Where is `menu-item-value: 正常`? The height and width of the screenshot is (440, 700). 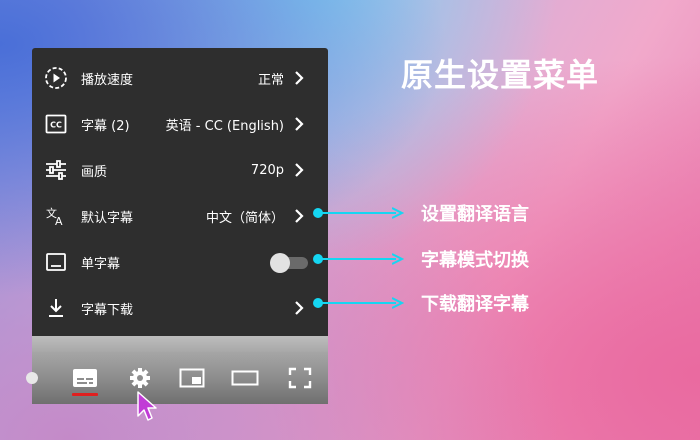 menu-item-value: 正常 is located at coordinates (270, 80).